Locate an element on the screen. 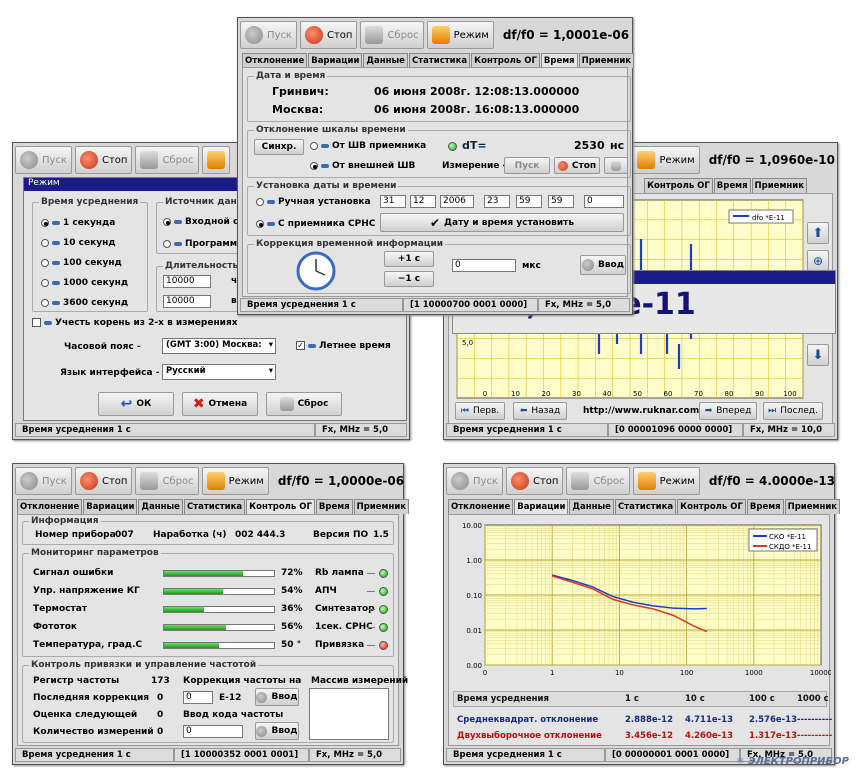 The image size is (859, 779). day-input: 31 is located at coordinates (393, 201).